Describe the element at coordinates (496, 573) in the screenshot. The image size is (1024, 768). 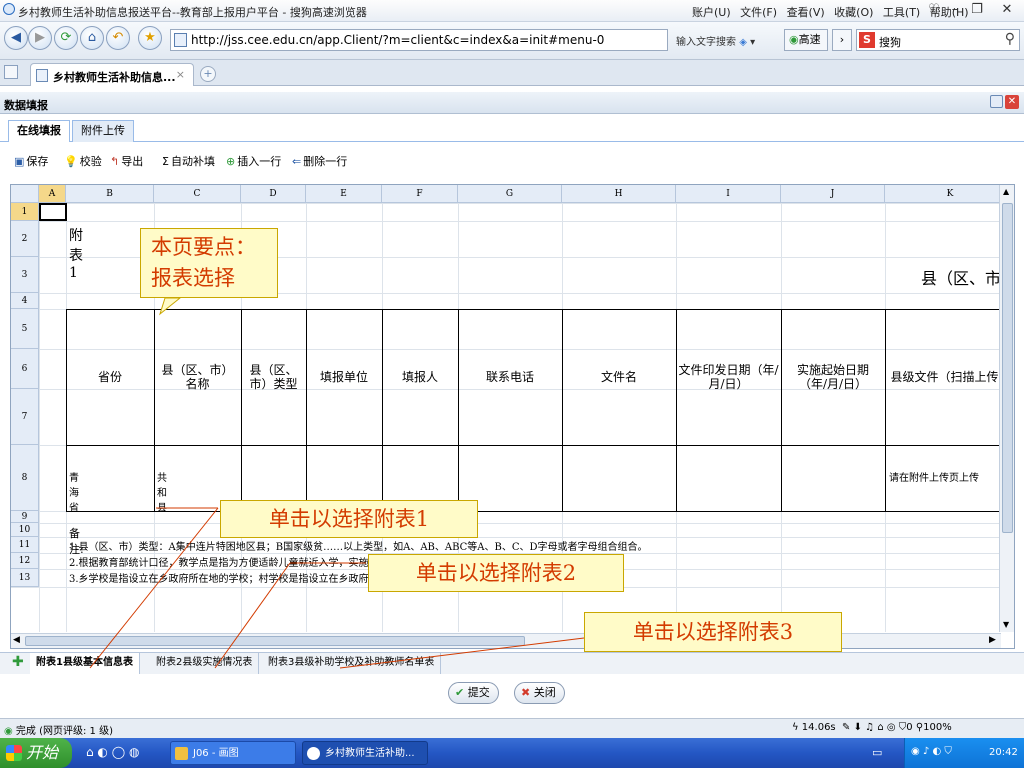
I see `select-attach2-callout: 单击以选择附表2` at that location.